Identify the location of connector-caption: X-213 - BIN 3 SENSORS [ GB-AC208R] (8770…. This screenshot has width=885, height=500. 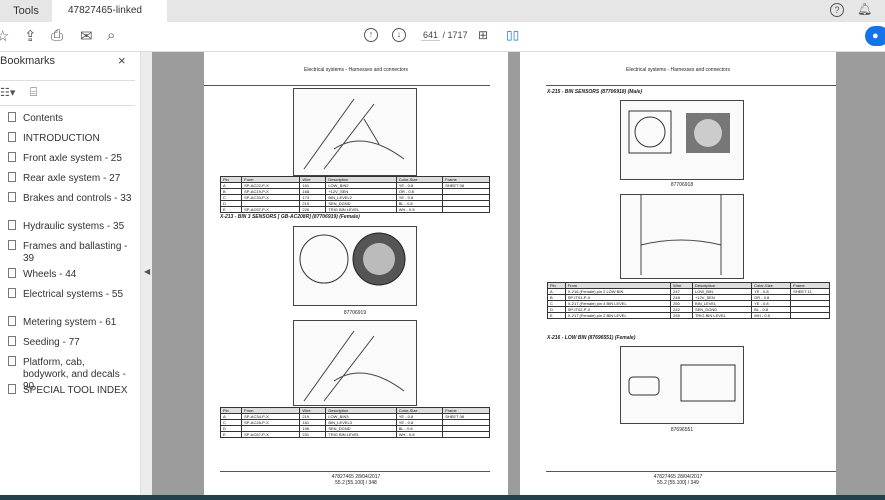
(290, 217).